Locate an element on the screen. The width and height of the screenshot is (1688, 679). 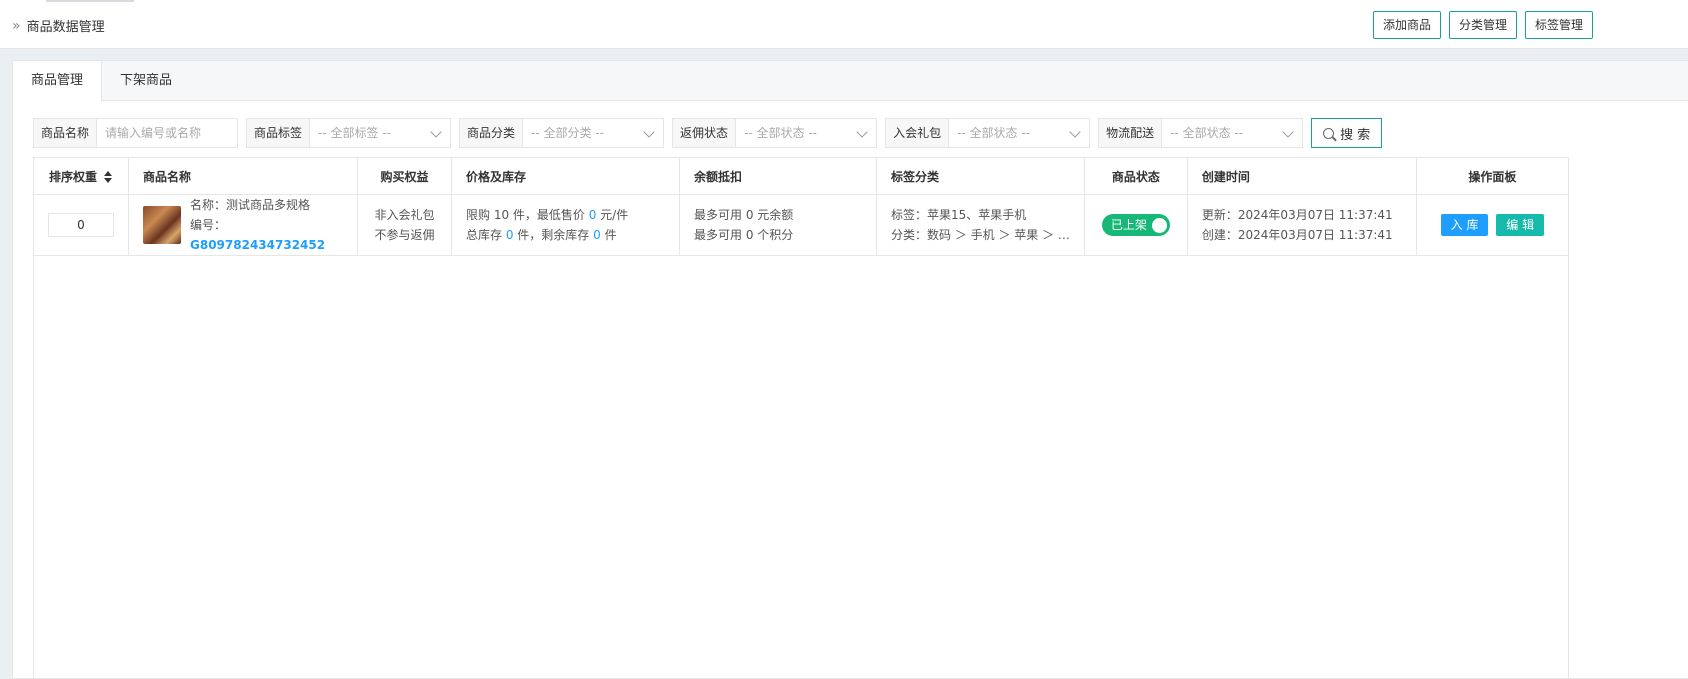
balance-points: 最多可用 0 个积分 is located at coordinates (744, 235).